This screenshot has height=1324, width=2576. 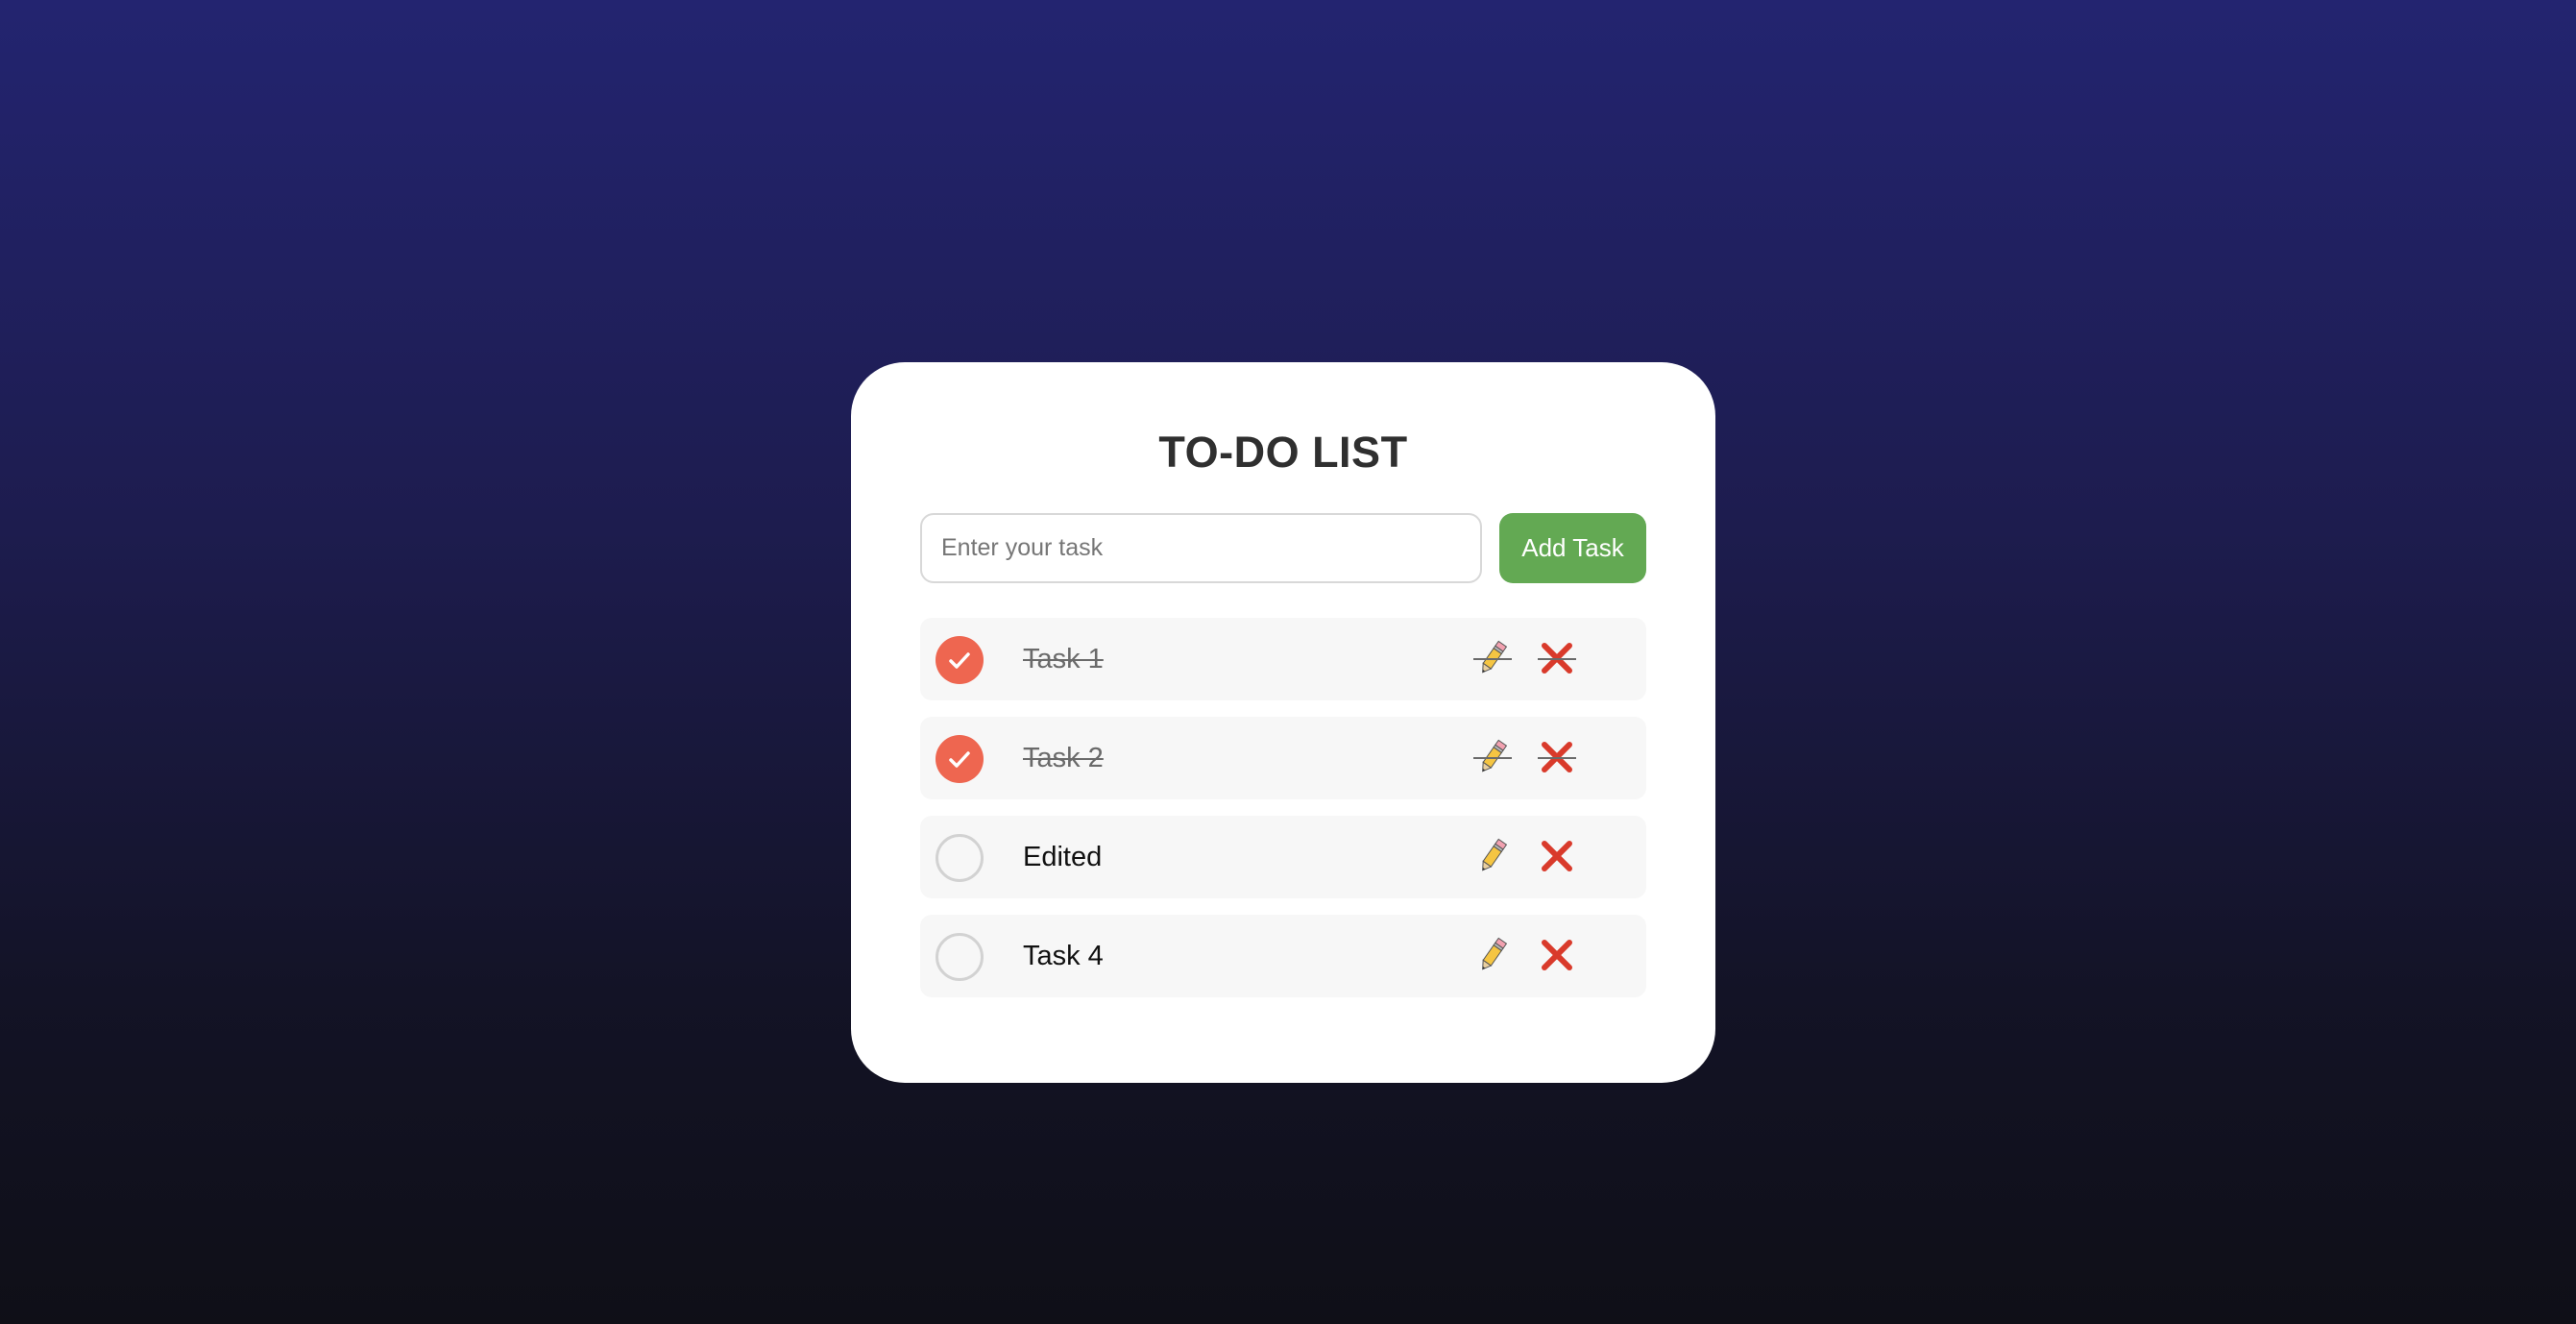 I want to click on task-label: Task 1, so click(x=1063, y=659).